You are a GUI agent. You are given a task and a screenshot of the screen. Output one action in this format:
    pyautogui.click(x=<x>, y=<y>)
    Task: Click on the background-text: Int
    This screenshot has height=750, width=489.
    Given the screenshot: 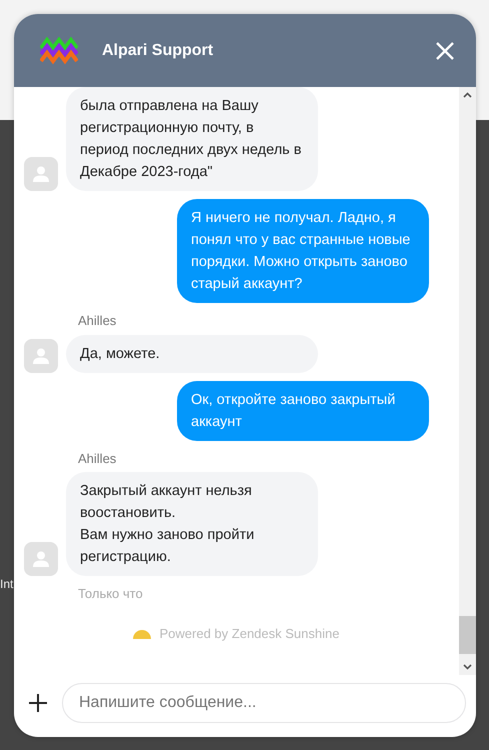 What is the action you would take?
    pyautogui.click(x=7, y=584)
    